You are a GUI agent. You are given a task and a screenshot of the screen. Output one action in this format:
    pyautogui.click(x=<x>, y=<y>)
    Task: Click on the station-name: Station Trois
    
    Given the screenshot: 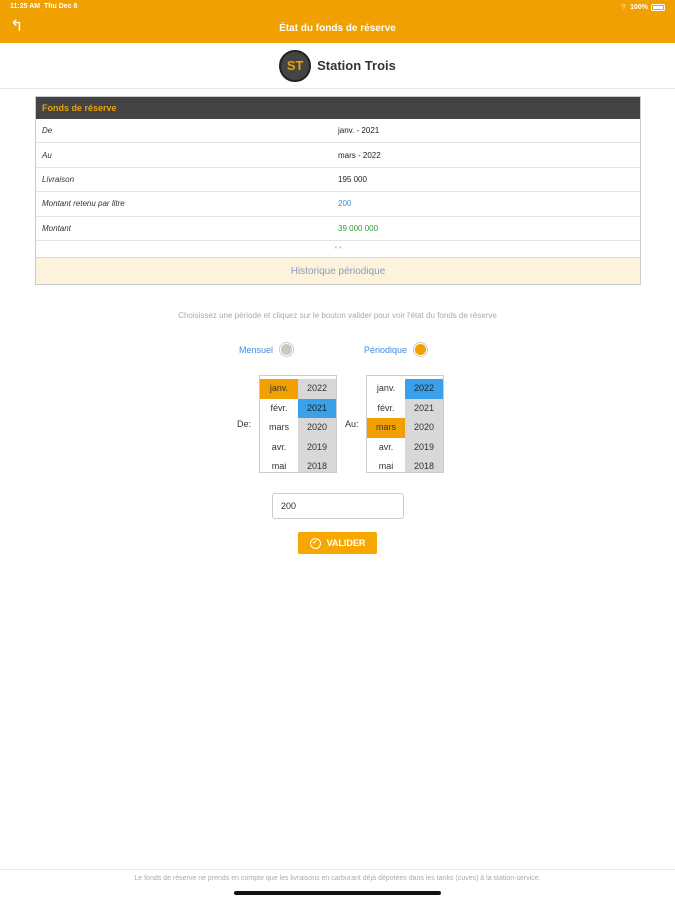 What is the action you would take?
    pyautogui.click(x=356, y=65)
    